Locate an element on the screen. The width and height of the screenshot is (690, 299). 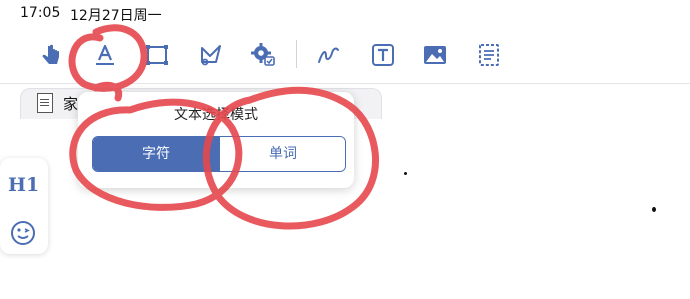
text-box-icon is located at coordinates (383, 55).